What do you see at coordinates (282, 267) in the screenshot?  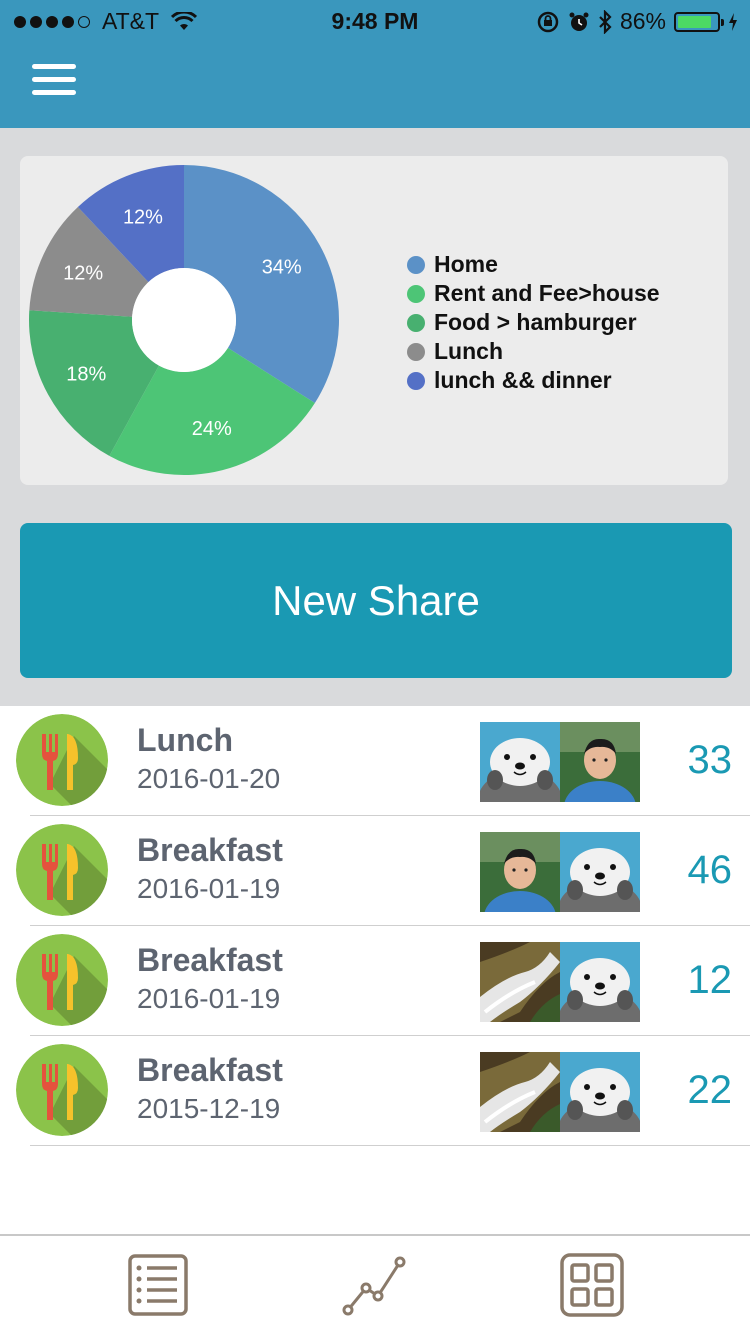 I see `slice-label: 34%` at bounding box center [282, 267].